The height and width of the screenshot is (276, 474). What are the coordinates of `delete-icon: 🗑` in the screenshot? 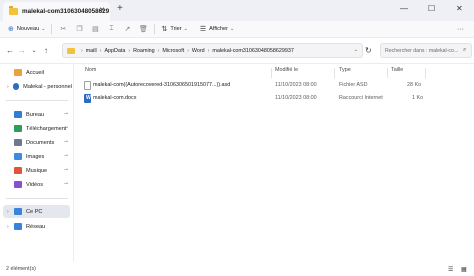 It's located at (143, 29).